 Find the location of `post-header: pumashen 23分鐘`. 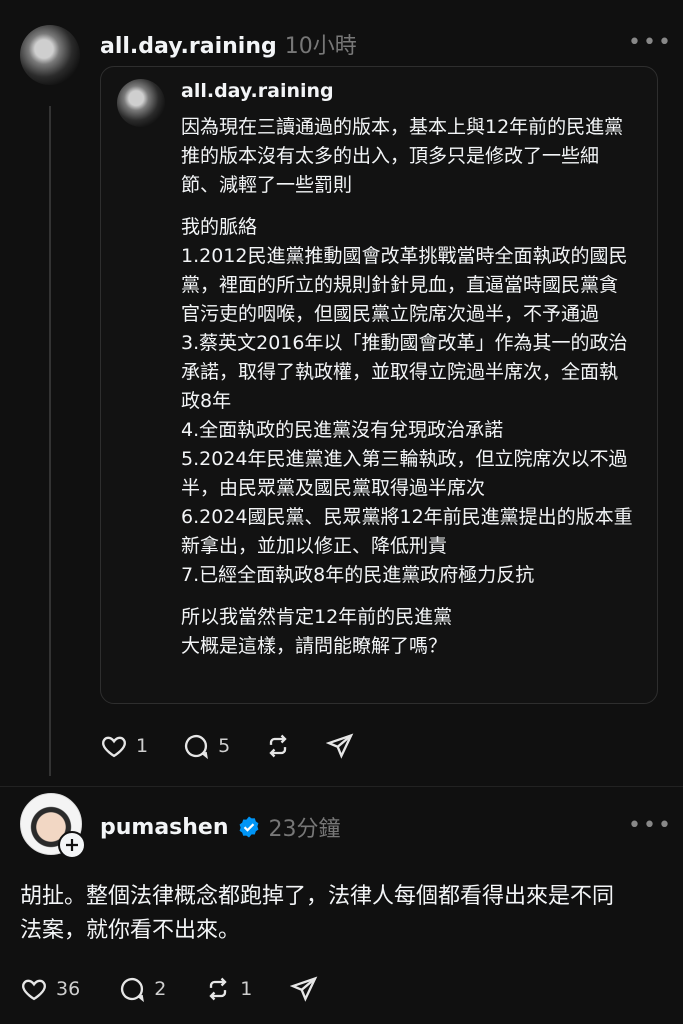

post-header: pumashen 23分鐘 is located at coordinates (220, 827).